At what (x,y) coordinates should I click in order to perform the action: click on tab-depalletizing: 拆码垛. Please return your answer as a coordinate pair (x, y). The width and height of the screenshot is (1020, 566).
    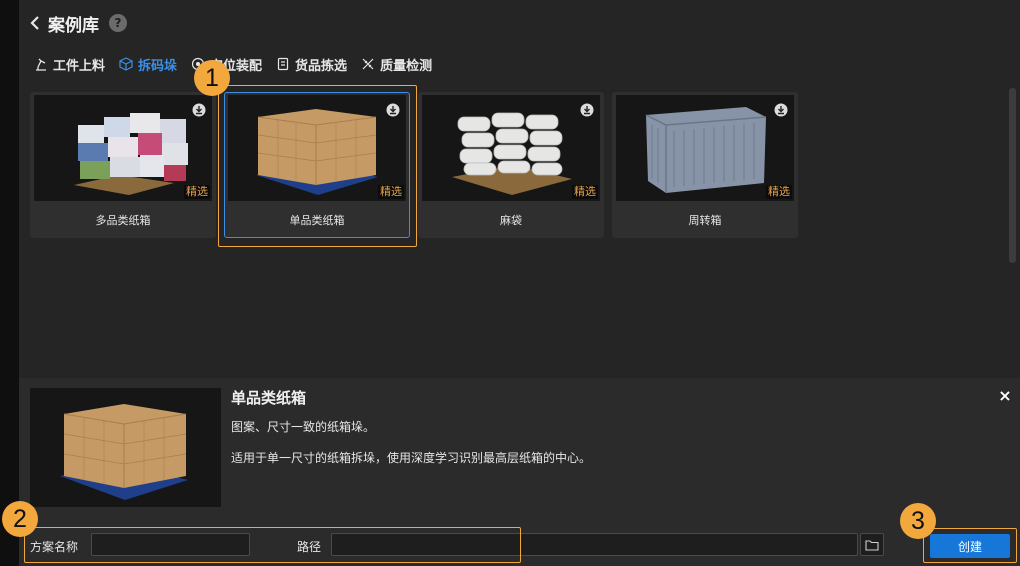
    Looking at the image, I should click on (148, 64).